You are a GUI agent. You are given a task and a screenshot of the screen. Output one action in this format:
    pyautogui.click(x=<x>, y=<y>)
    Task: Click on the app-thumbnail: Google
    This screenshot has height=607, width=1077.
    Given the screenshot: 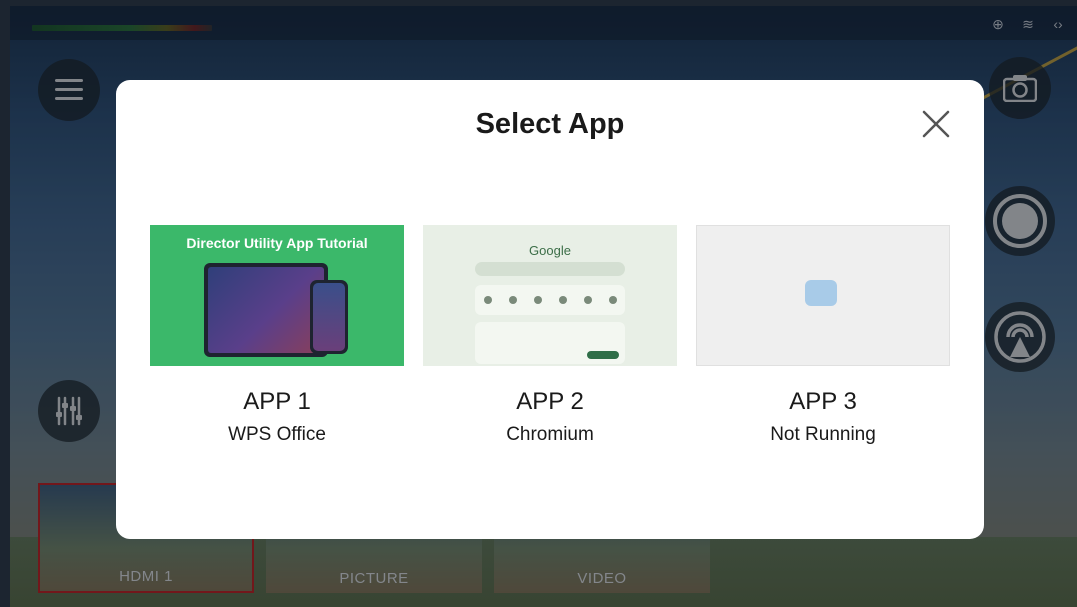 What is the action you would take?
    pyautogui.click(x=550, y=295)
    